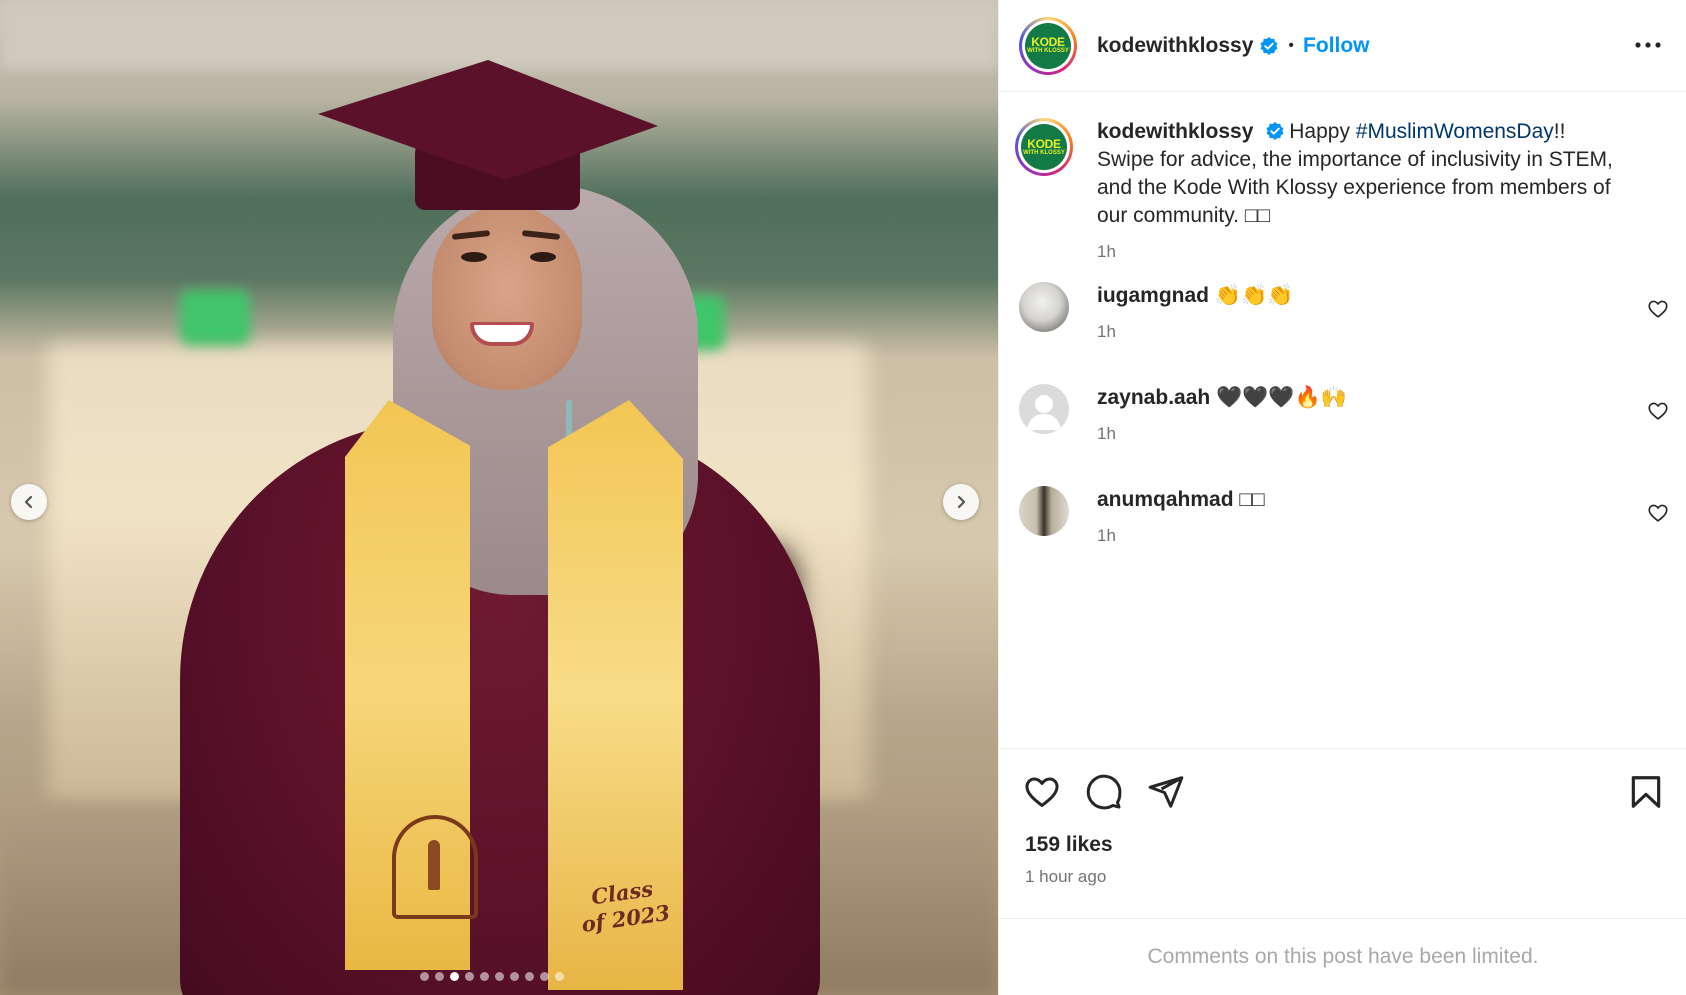 Image resolution: width=1686 pixels, height=995 pixels. What do you see at coordinates (1069, 845) in the screenshot?
I see `like-count: 159 likes` at bounding box center [1069, 845].